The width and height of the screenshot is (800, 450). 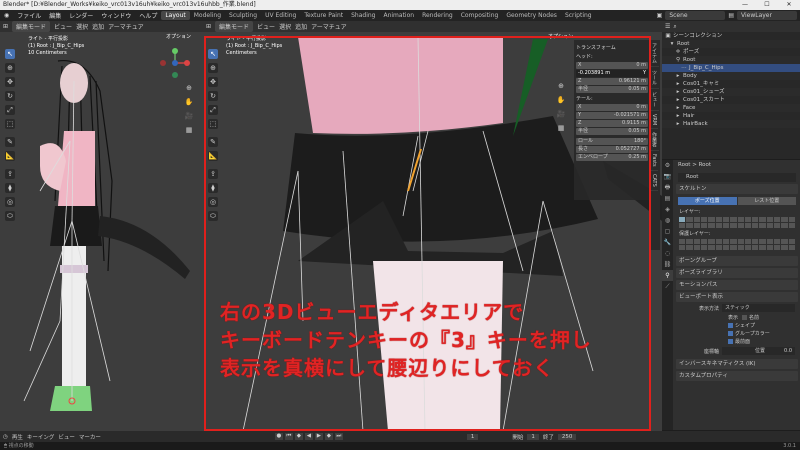 I want to click on jump-start-icon: ⏮, so click(x=288, y=436).